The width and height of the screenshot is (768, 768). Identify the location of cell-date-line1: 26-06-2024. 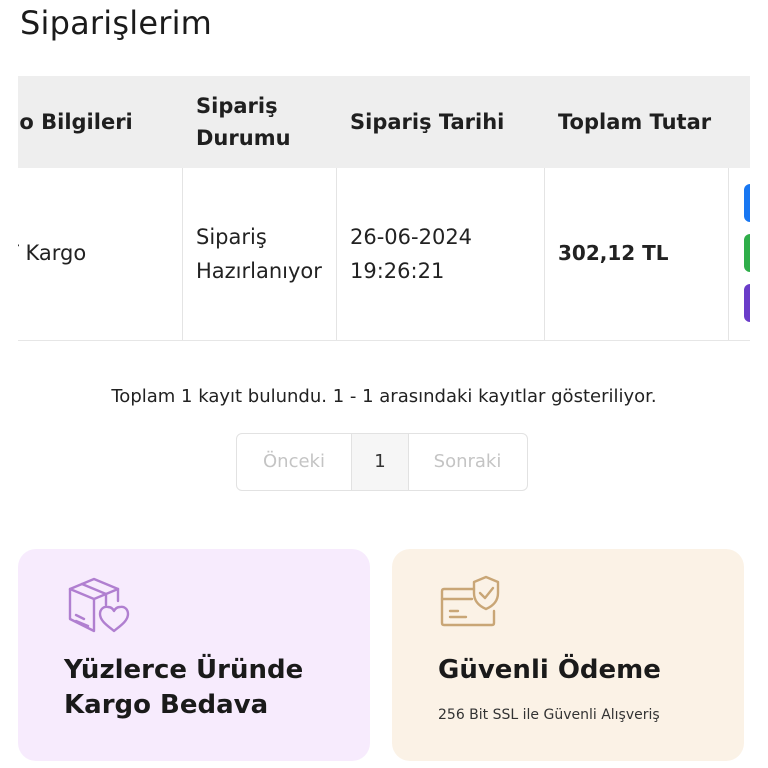
(411, 237).